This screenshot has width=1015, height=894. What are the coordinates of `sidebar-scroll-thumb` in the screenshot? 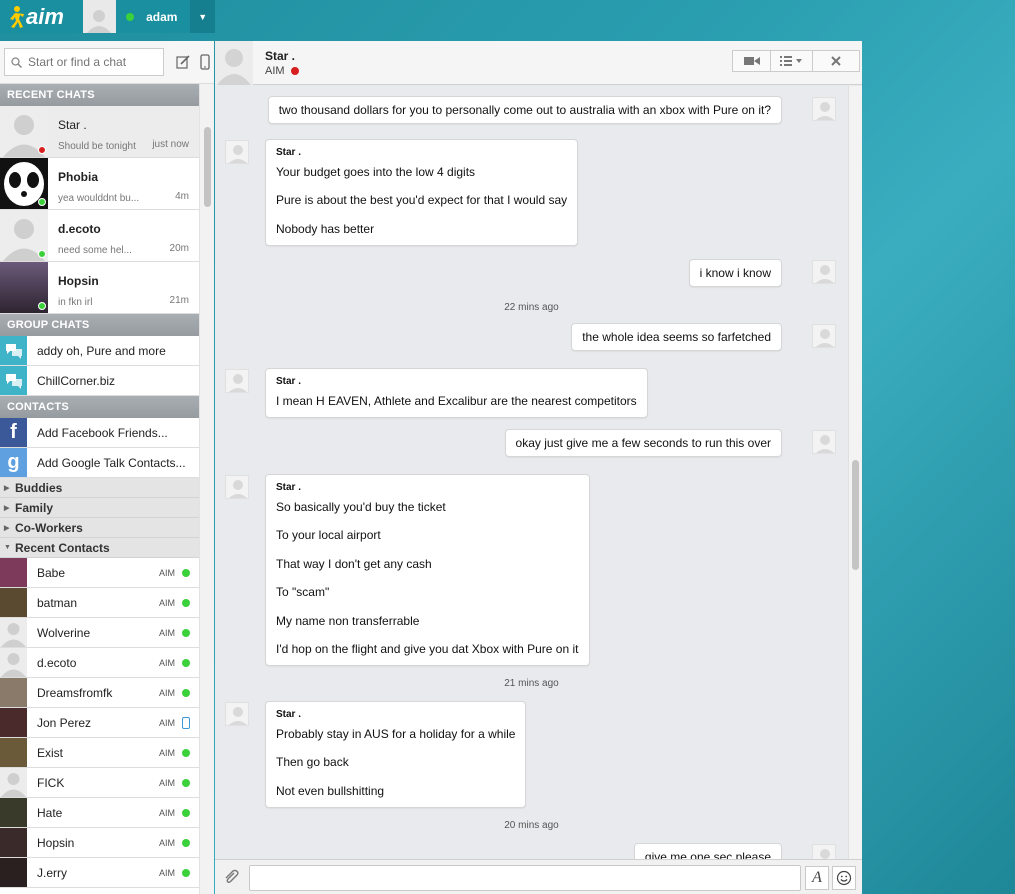 It's located at (207, 167).